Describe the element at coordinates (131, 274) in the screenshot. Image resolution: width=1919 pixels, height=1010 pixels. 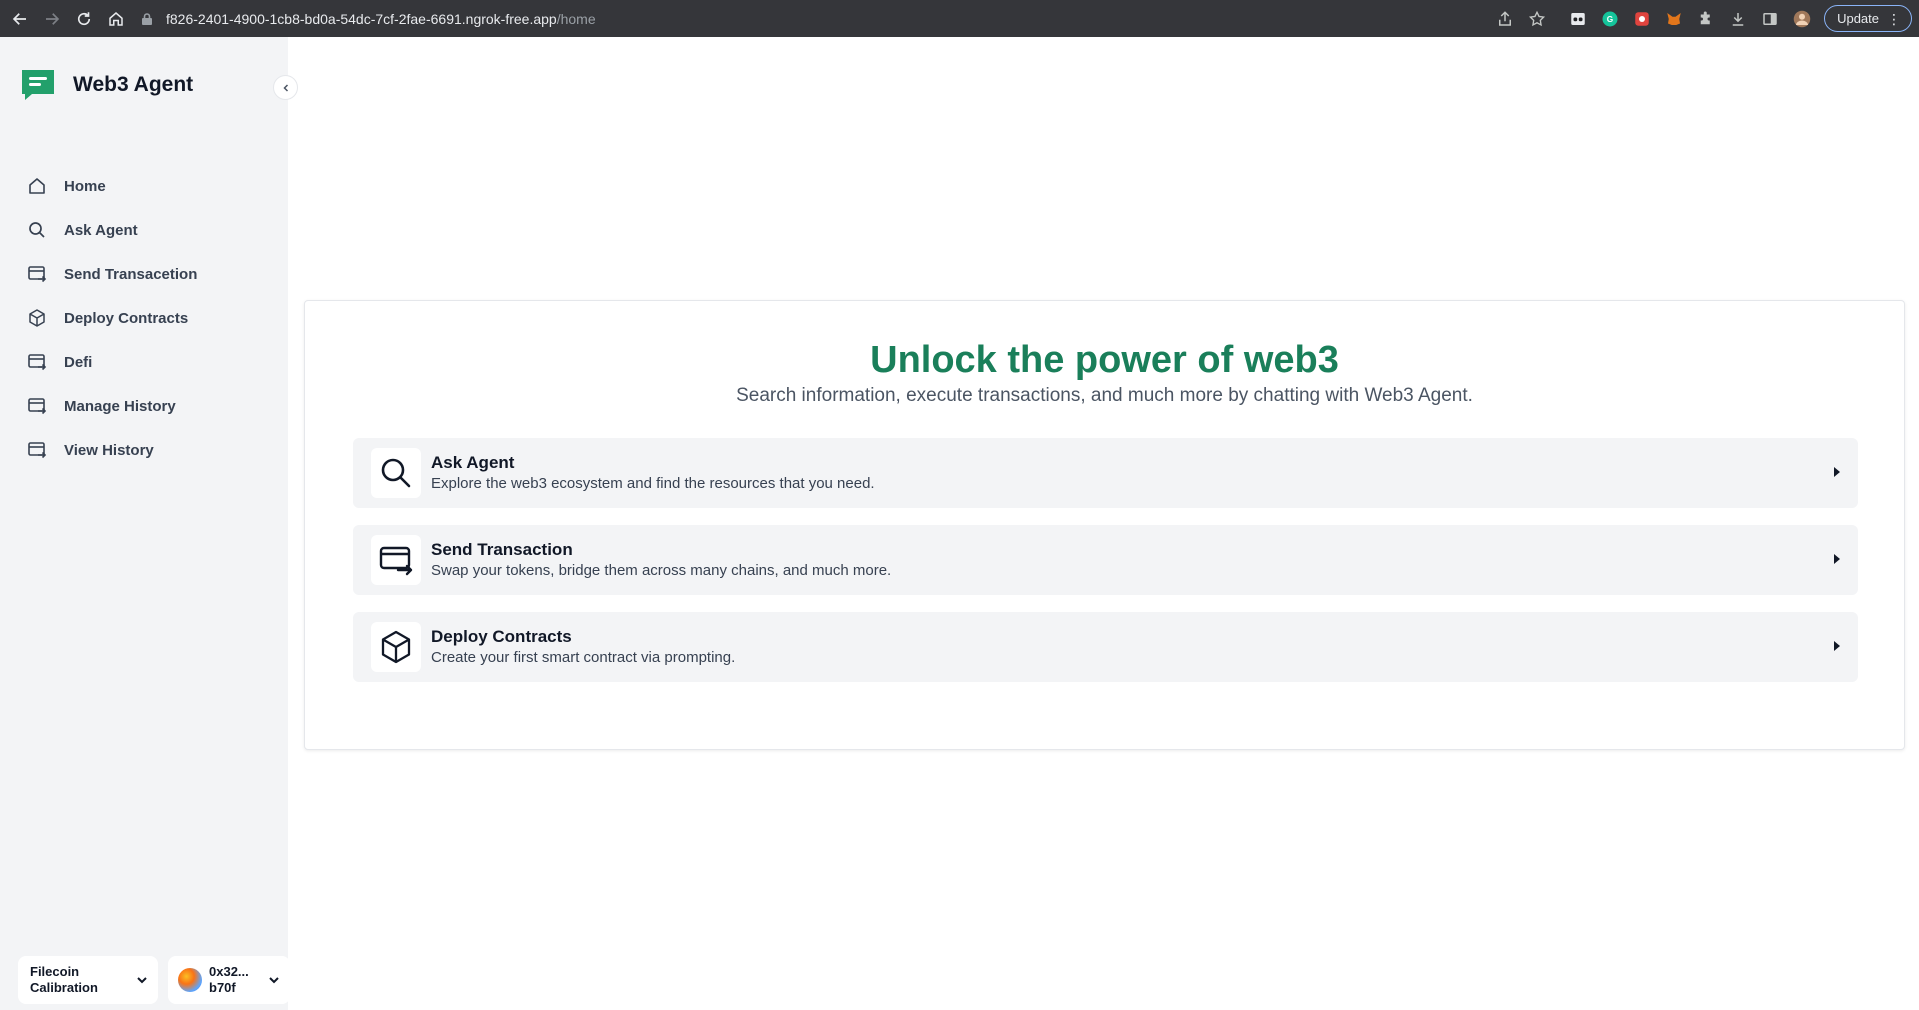
I see `sidebar-item-label: Send Transacetion` at that location.